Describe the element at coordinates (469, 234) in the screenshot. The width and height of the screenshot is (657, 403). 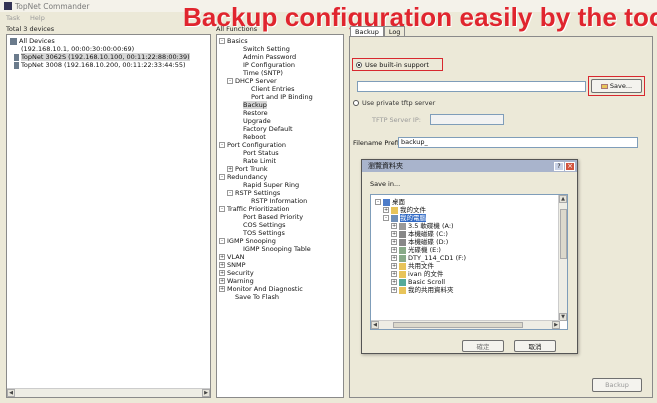
I see `folder-item: + 本機磁碟 (C:)` at that location.